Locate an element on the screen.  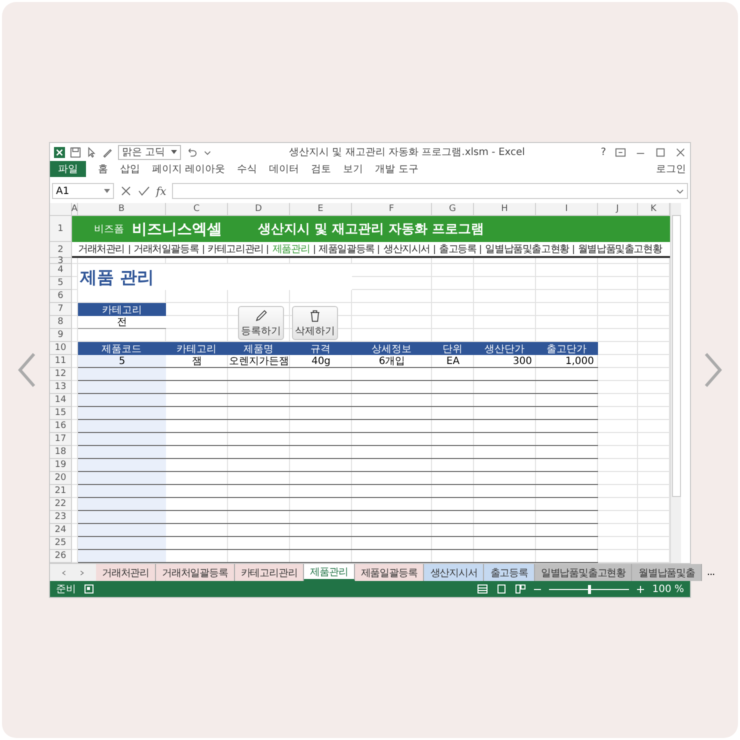
row-header: 5 is located at coordinates (61, 283).